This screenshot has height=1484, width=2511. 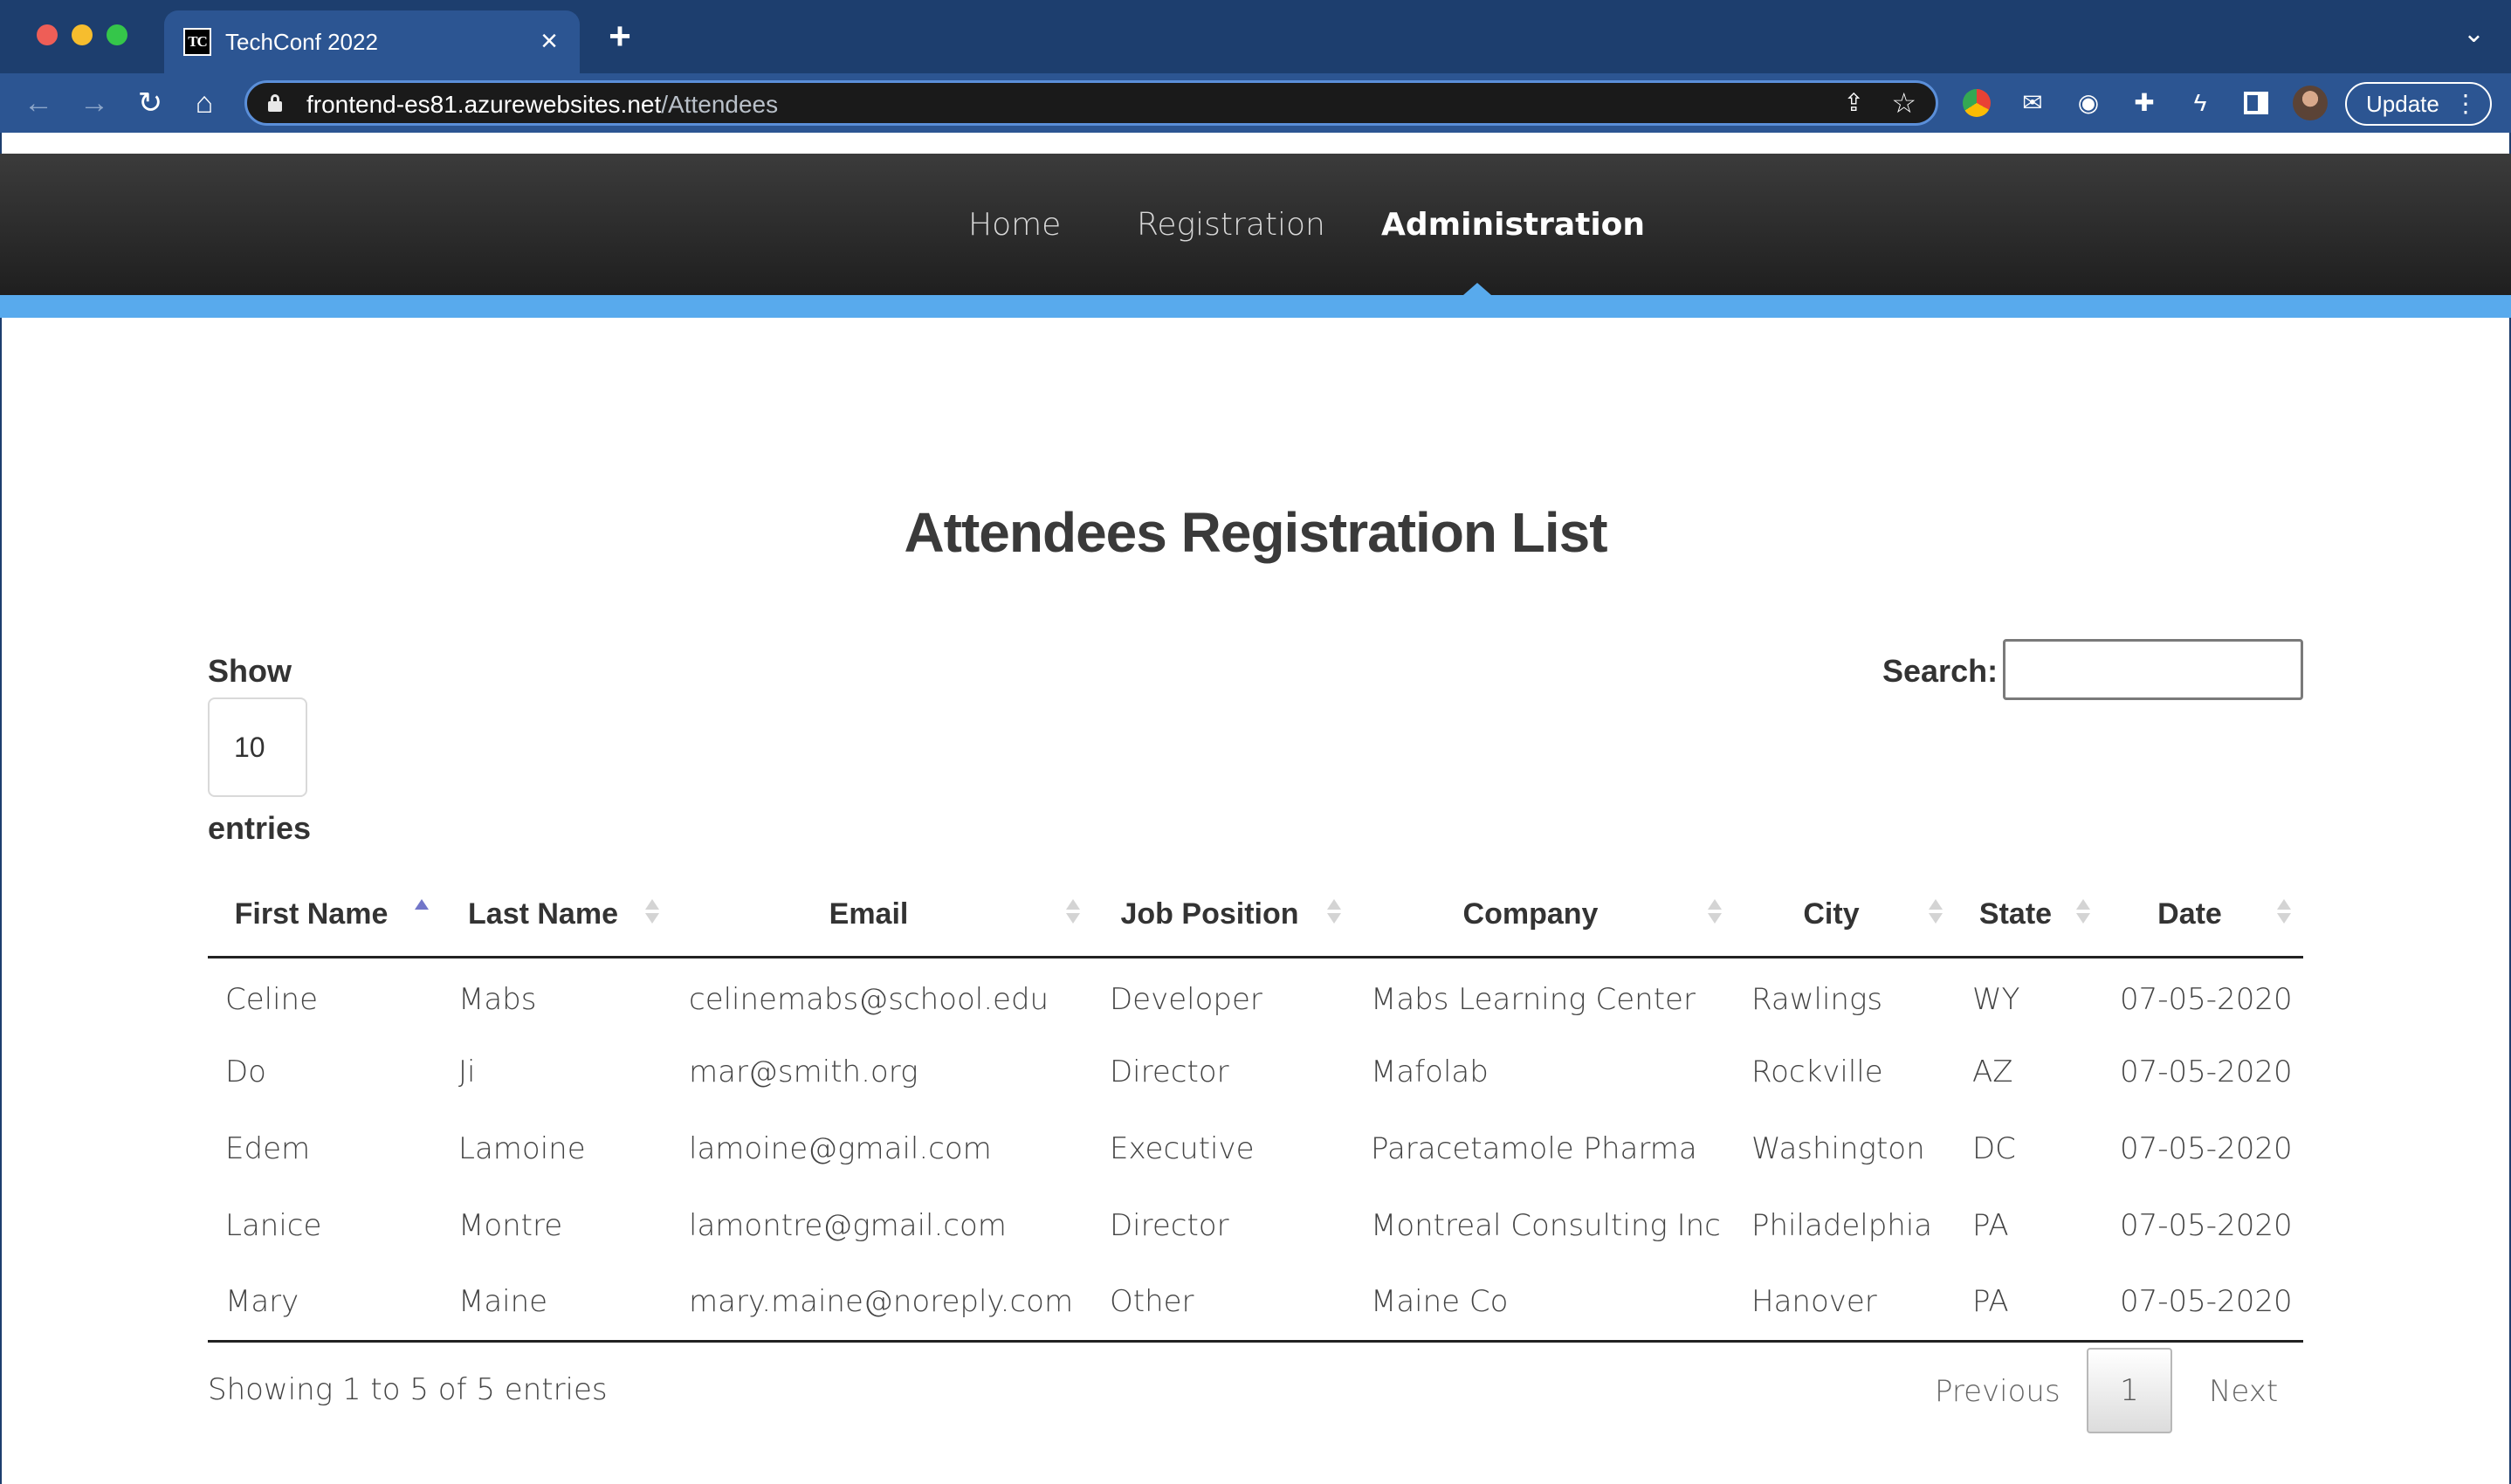 What do you see at coordinates (2256, 103) in the screenshot?
I see `side-panel-icon` at bounding box center [2256, 103].